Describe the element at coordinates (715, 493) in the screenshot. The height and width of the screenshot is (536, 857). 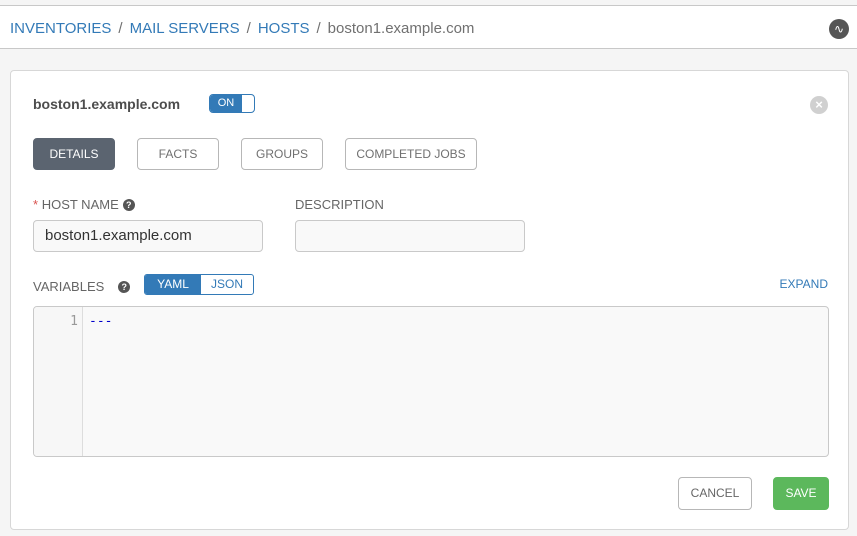
I see `cancel-button: CANCEL` at that location.